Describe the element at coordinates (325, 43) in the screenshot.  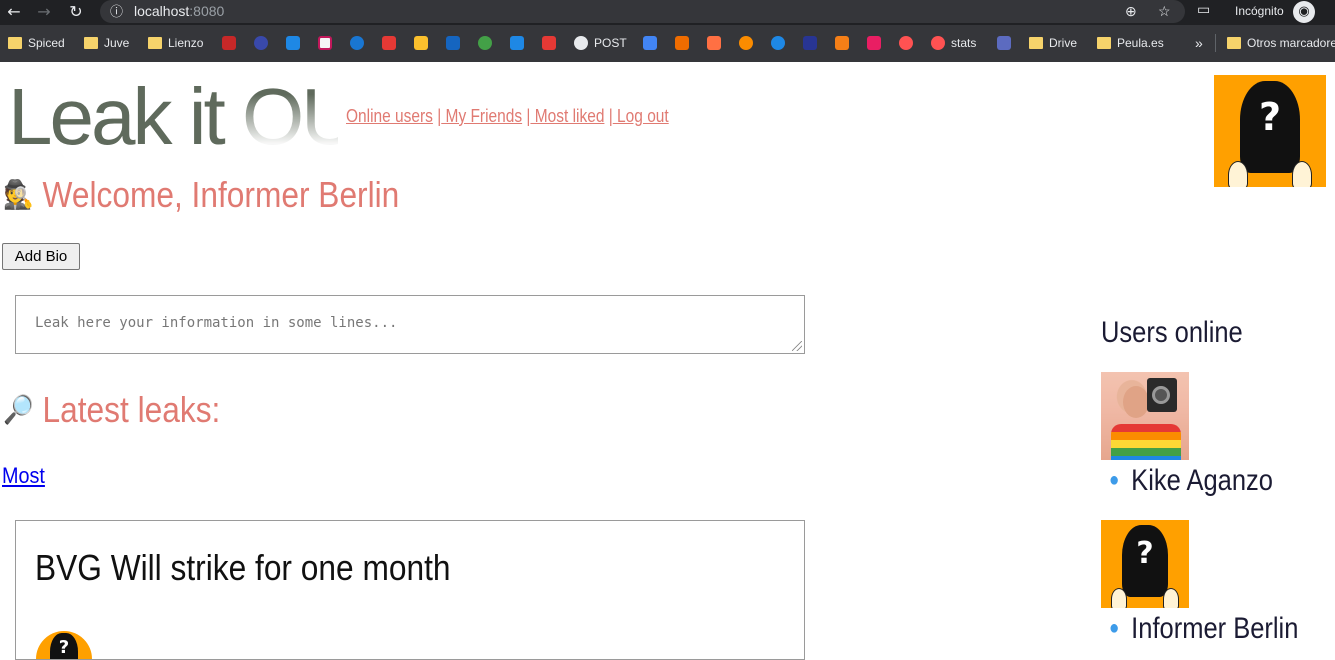
I see `pocket-icon` at that location.